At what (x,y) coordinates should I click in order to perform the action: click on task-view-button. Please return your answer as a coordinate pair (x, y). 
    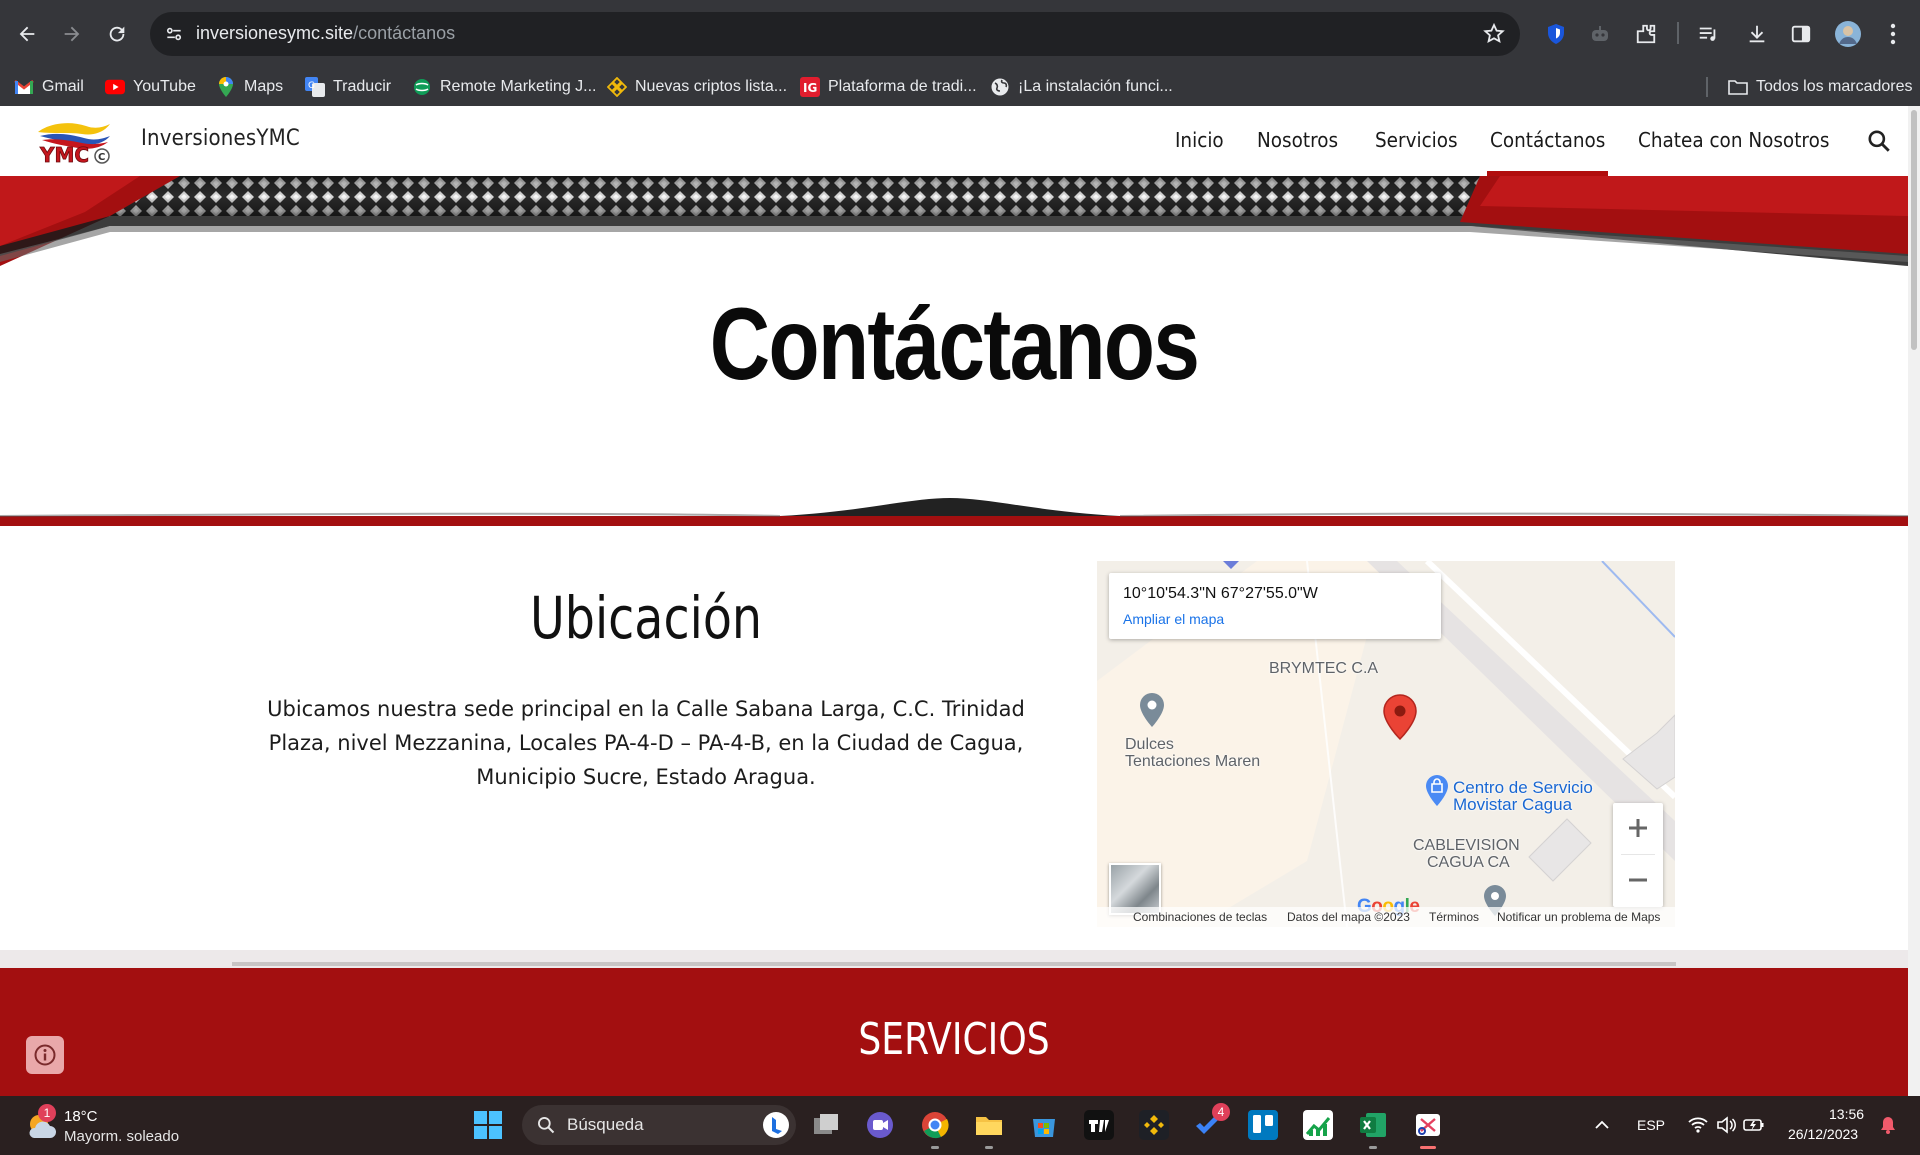
    Looking at the image, I should click on (826, 1125).